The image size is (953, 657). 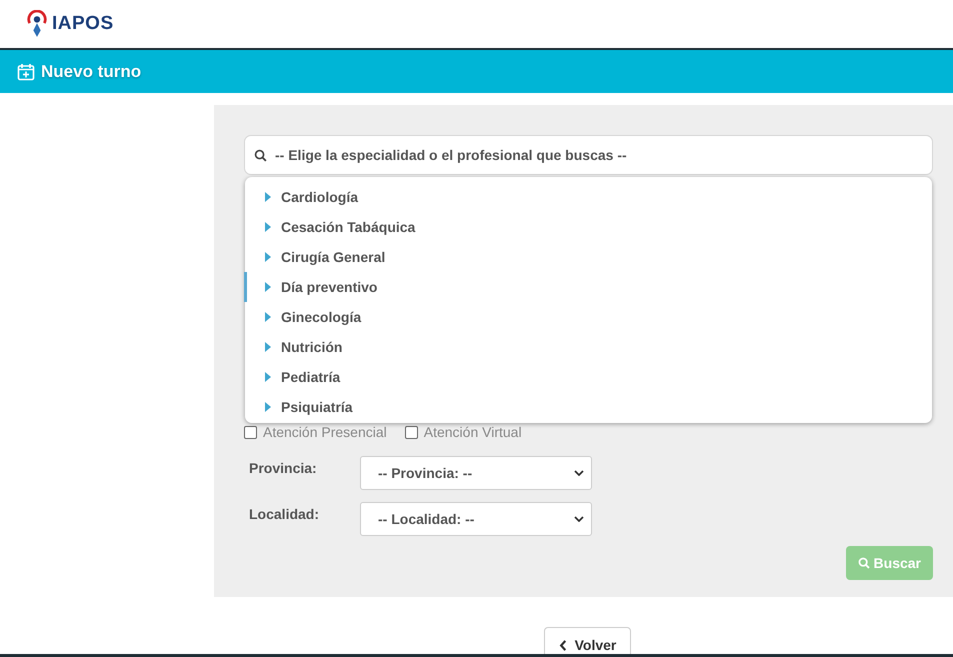 What do you see at coordinates (476, 519) in the screenshot?
I see `select-field: -- Localidad: --` at bounding box center [476, 519].